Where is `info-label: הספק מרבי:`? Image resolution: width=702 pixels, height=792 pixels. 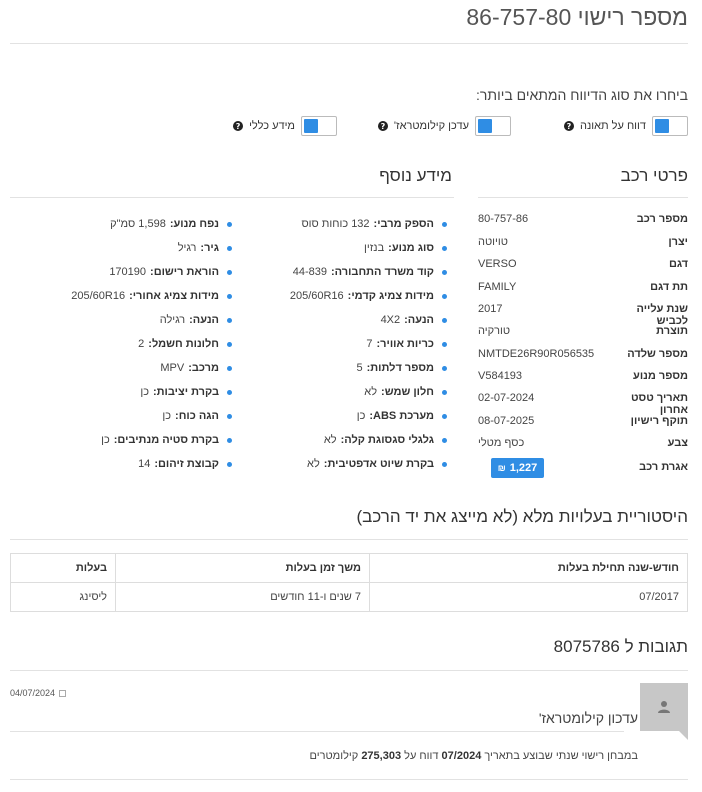
info-label: הספק מרבי: is located at coordinates (403, 224).